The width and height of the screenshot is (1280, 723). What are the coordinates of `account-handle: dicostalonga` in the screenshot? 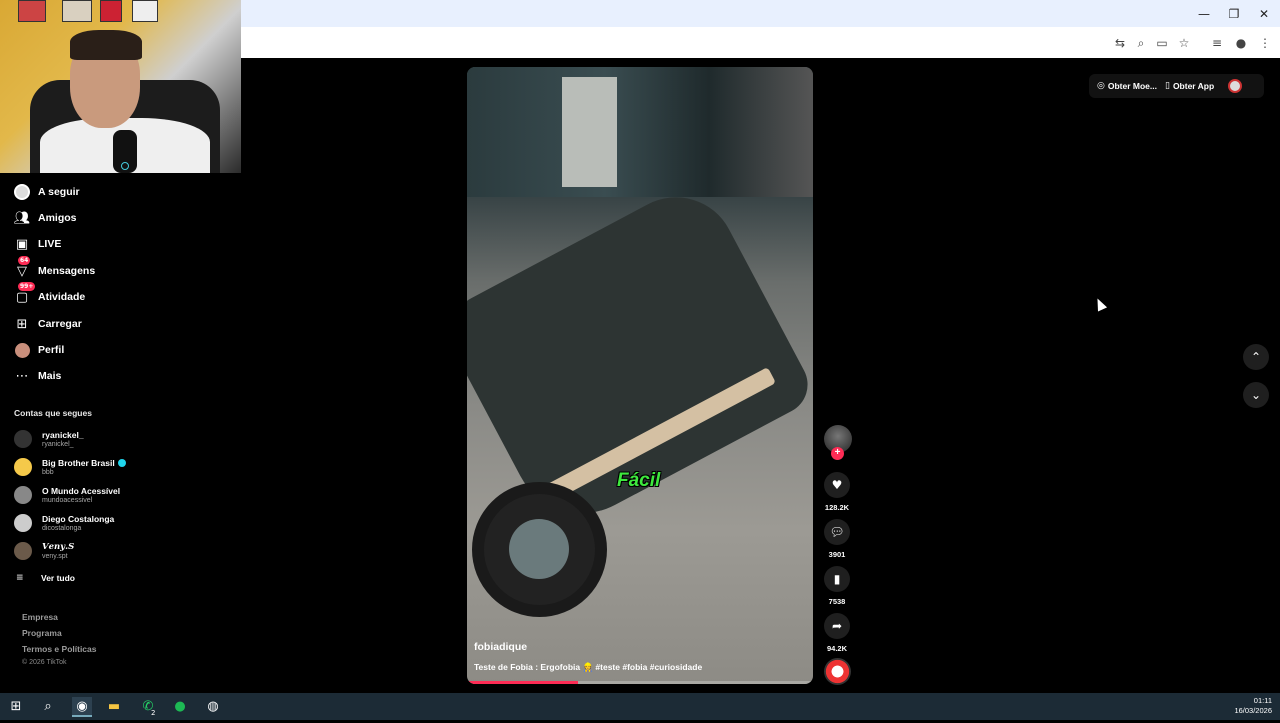 It's located at (62, 528).